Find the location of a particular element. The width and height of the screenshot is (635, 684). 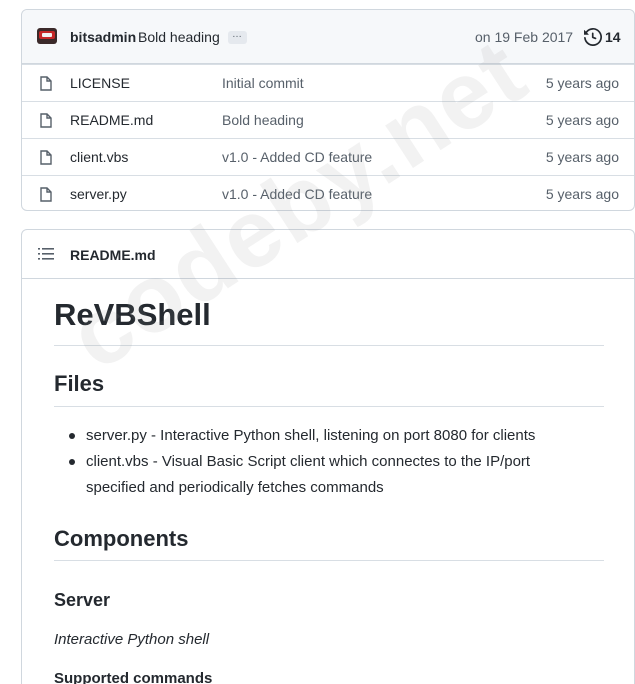

commit-message-link: Bold heading is located at coordinates (179, 37).